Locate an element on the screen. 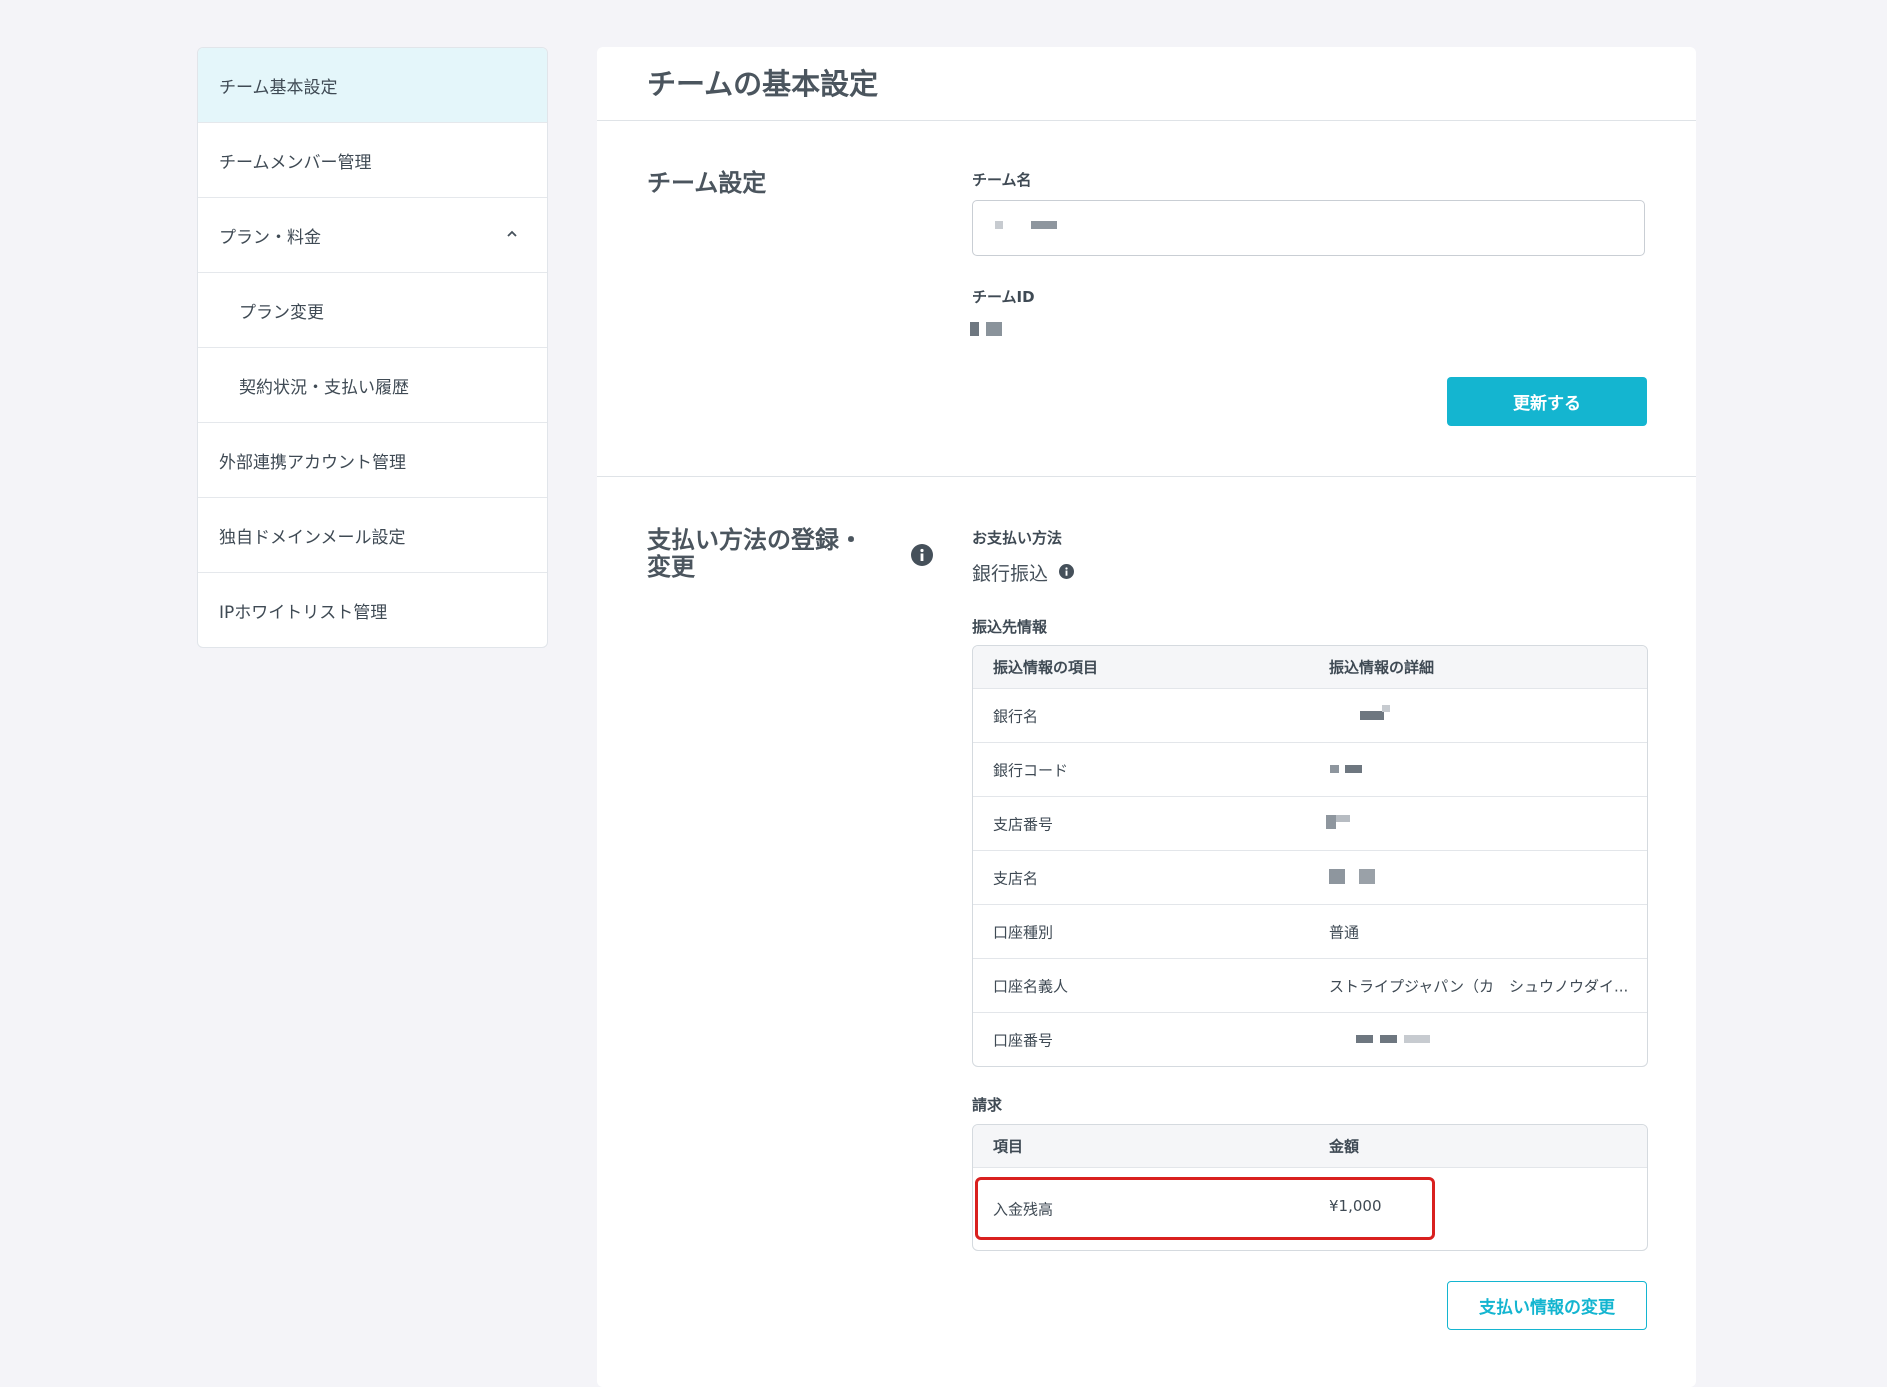 The width and height of the screenshot is (1887, 1387). billing-item: 入金残高 is located at coordinates (1023, 1209).